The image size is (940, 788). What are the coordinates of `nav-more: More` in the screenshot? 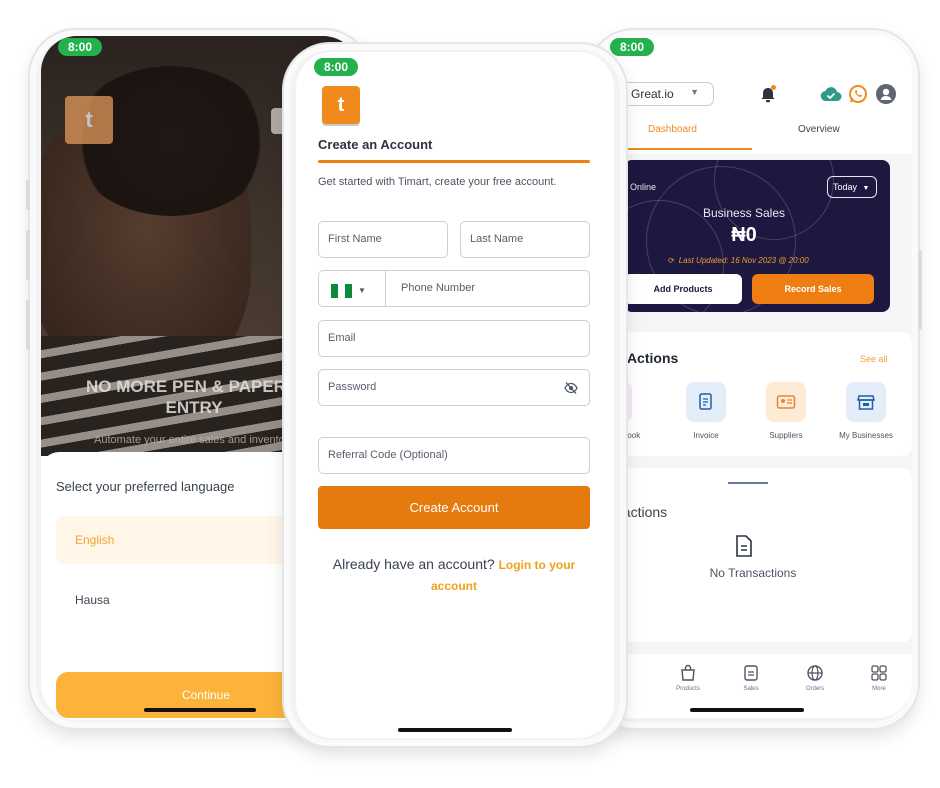 It's located at (879, 678).